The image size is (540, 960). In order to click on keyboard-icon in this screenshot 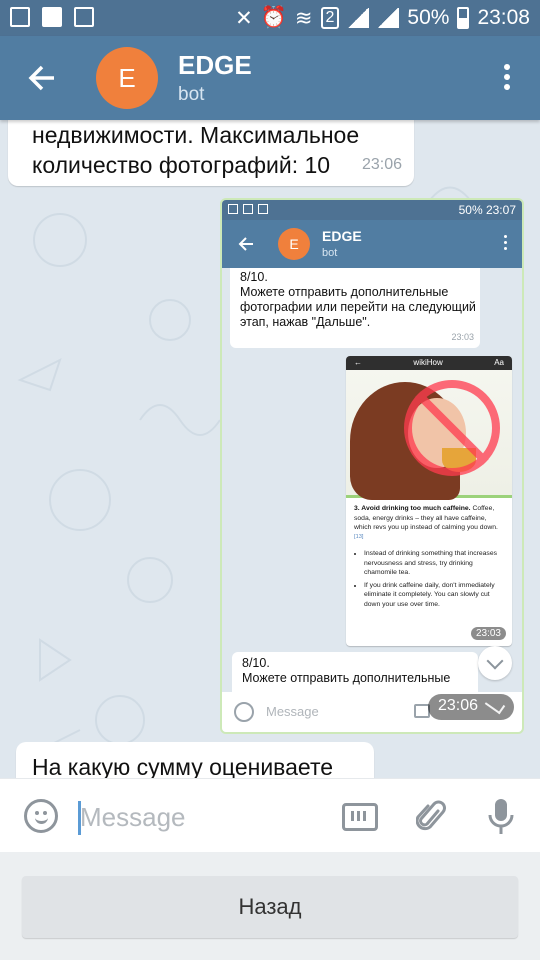, I will do `click(360, 817)`.